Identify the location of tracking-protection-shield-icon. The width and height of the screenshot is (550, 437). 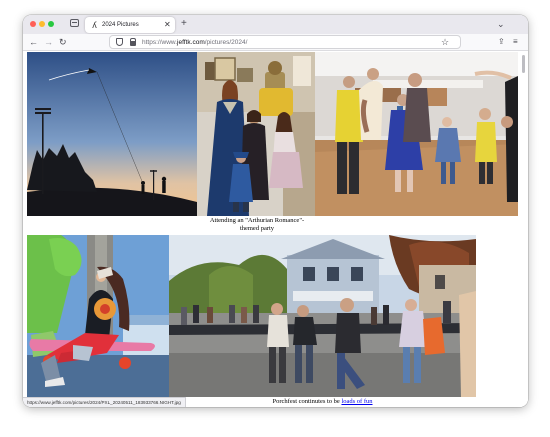
(119, 42).